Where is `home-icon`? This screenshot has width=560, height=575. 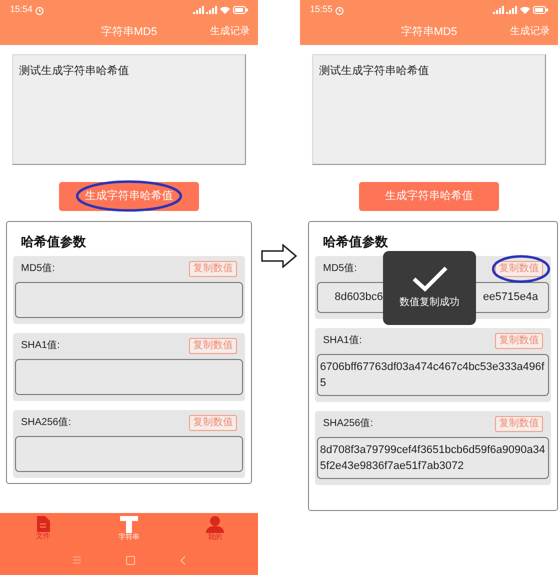 home-icon is located at coordinates (130, 560).